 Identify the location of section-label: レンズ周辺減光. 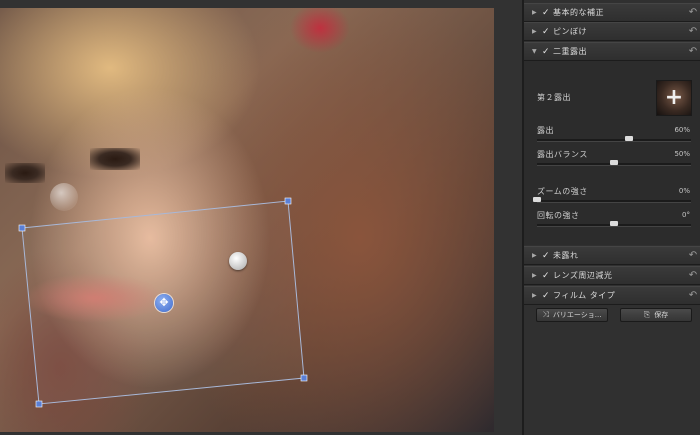
(583, 275).